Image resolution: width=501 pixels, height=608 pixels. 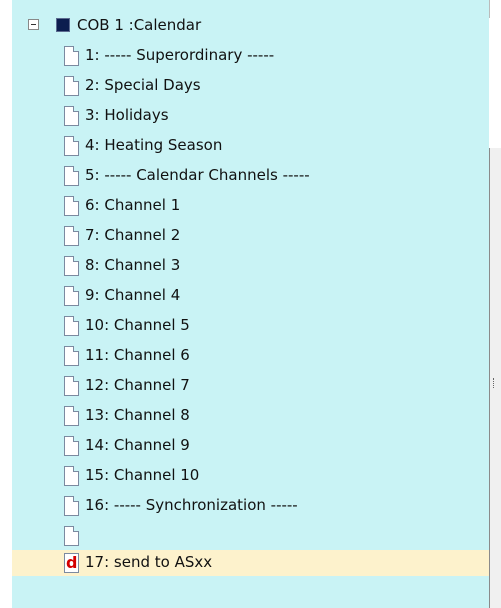 What do you see at coordinates (276, 146) in the screenshot?
I see `tree-item: 4: Heating Season` at bounding box center [276, 146].